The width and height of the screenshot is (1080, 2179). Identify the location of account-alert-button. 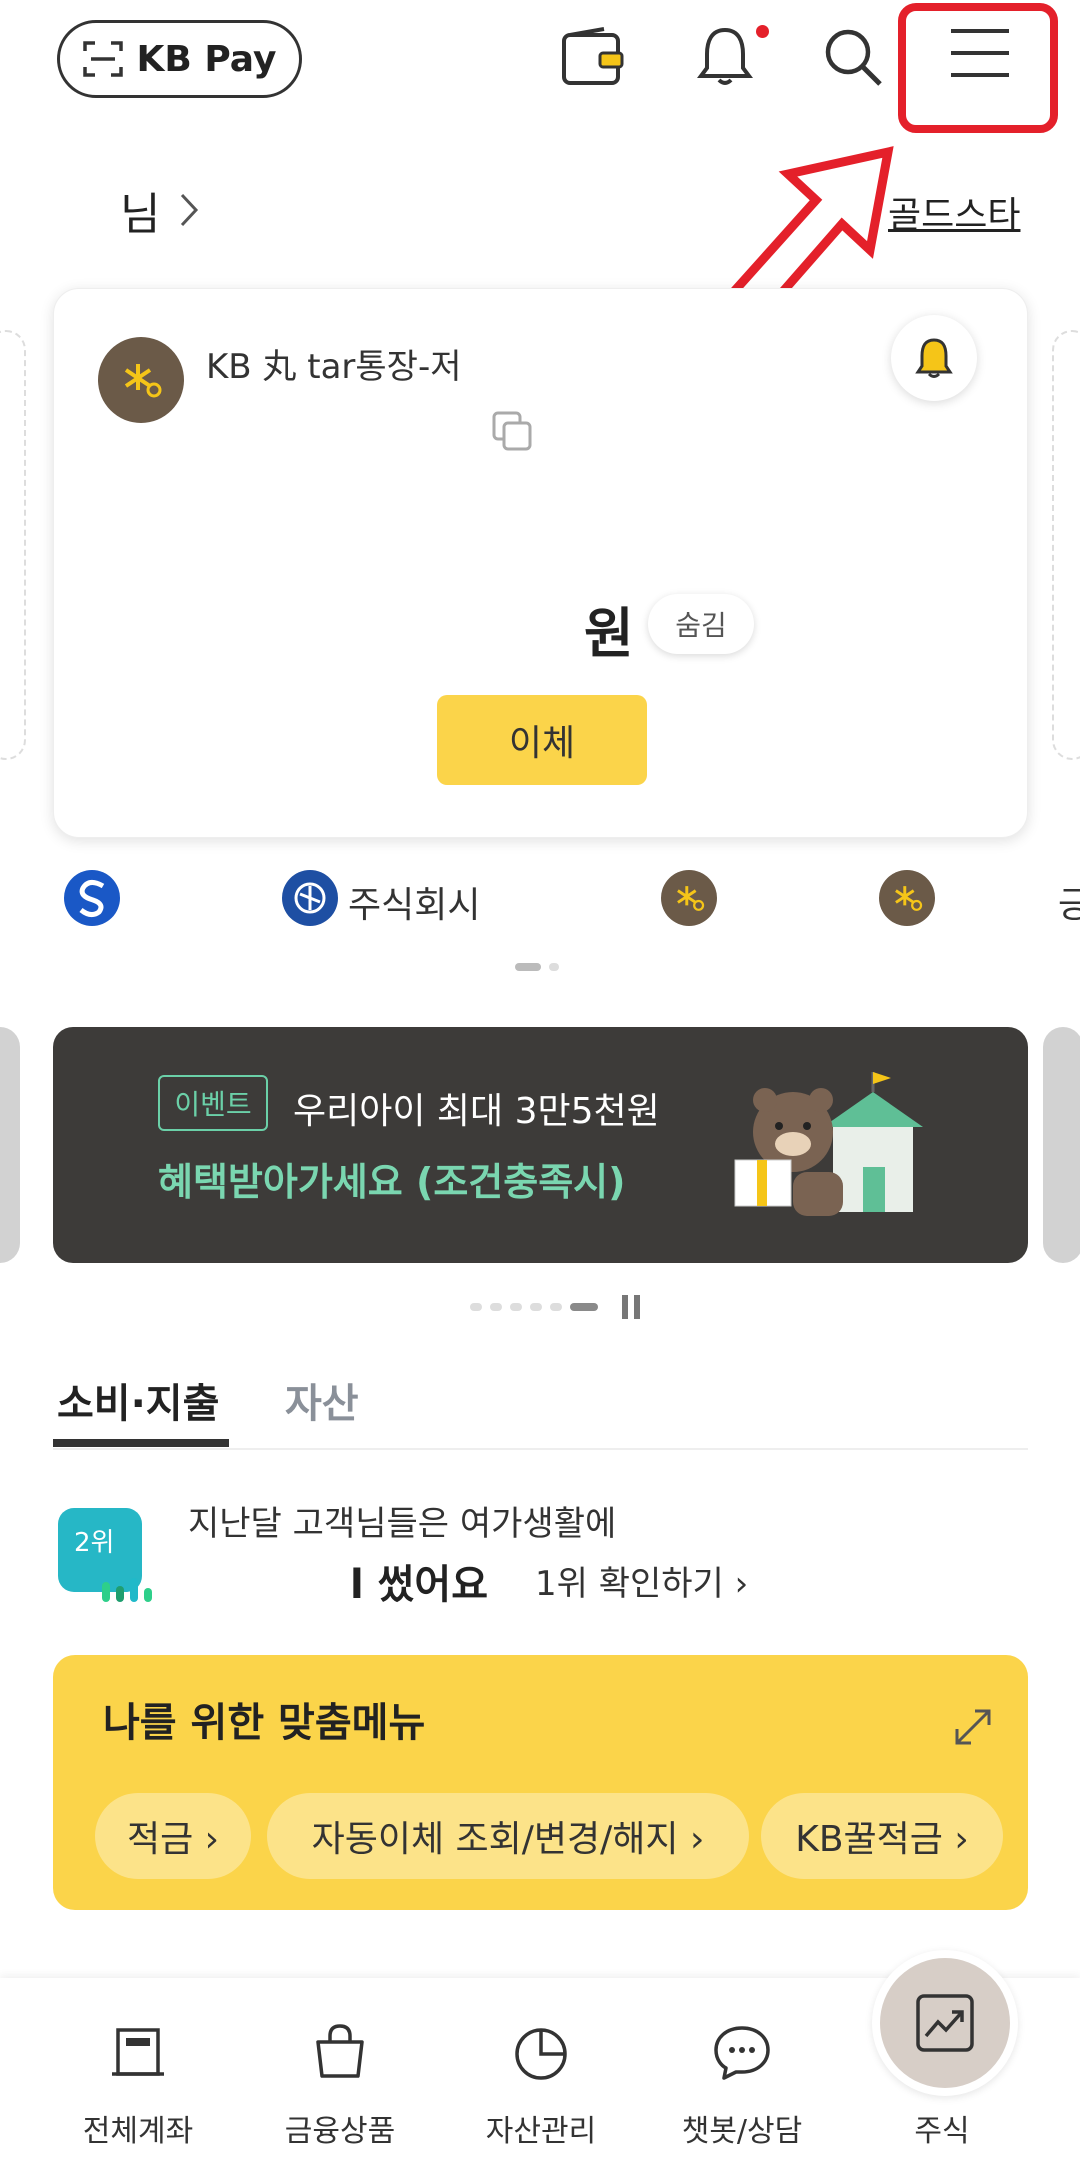
(934, 358).